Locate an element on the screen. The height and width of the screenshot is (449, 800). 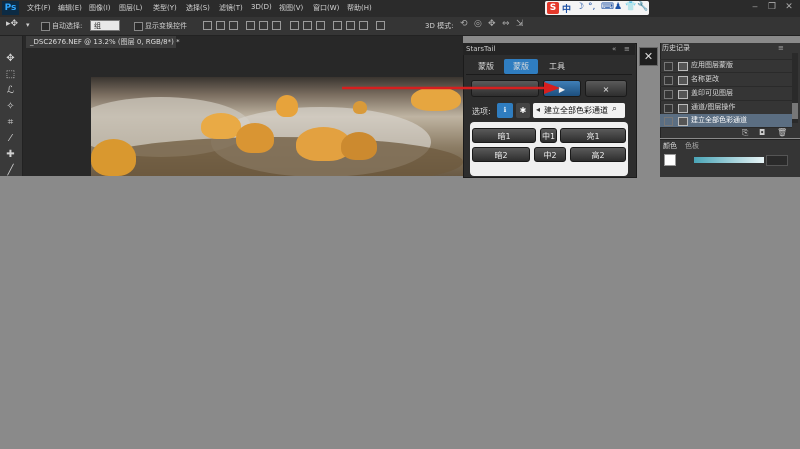
history-item: 通道/图层操作 is located at coordinates (726, 108).